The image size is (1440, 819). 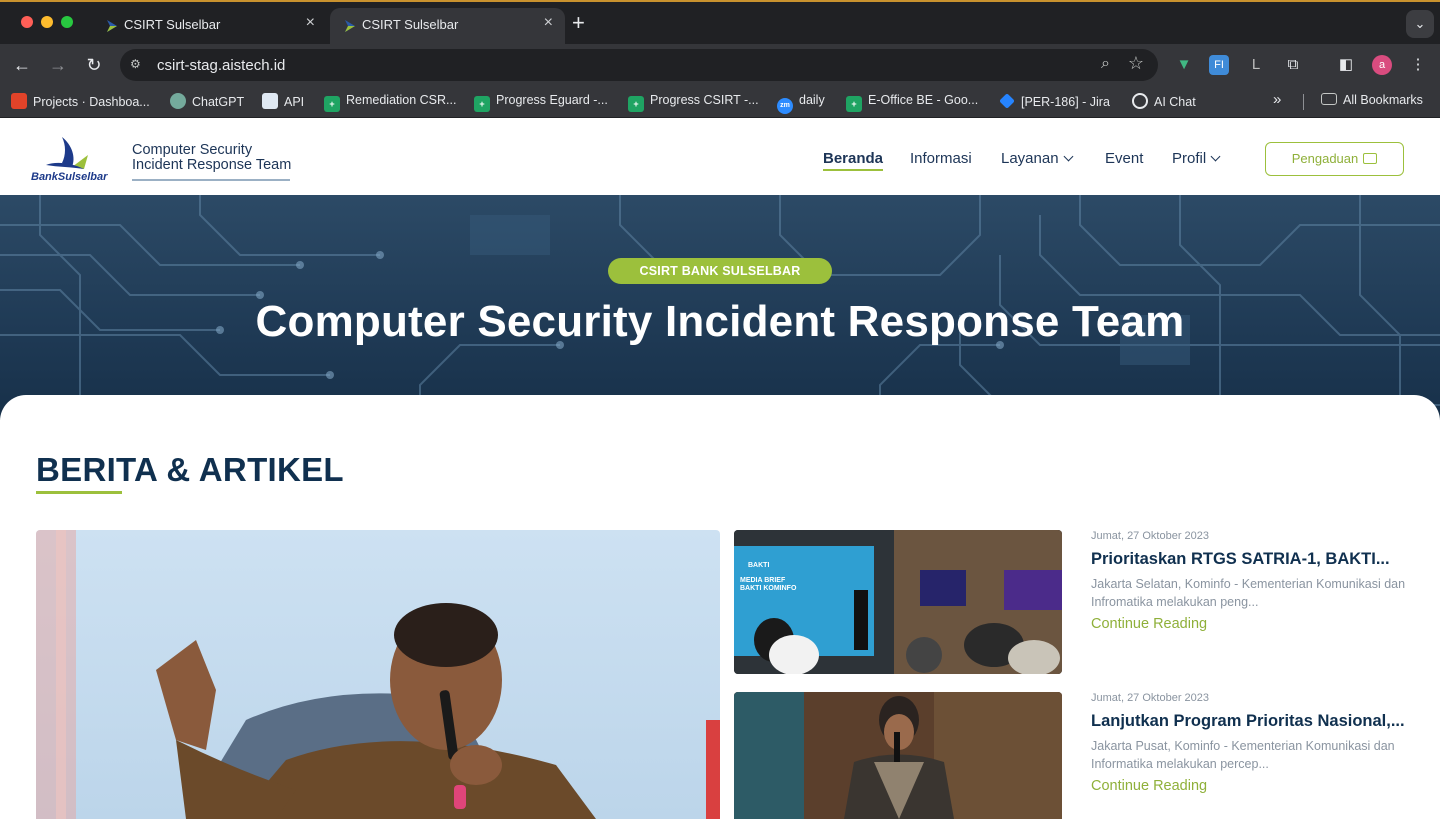 What do you see at coordinates (759, 565) in the screenshot?
I see `thumb-logo-text: BAKTI` at bounding box center [759, 565].